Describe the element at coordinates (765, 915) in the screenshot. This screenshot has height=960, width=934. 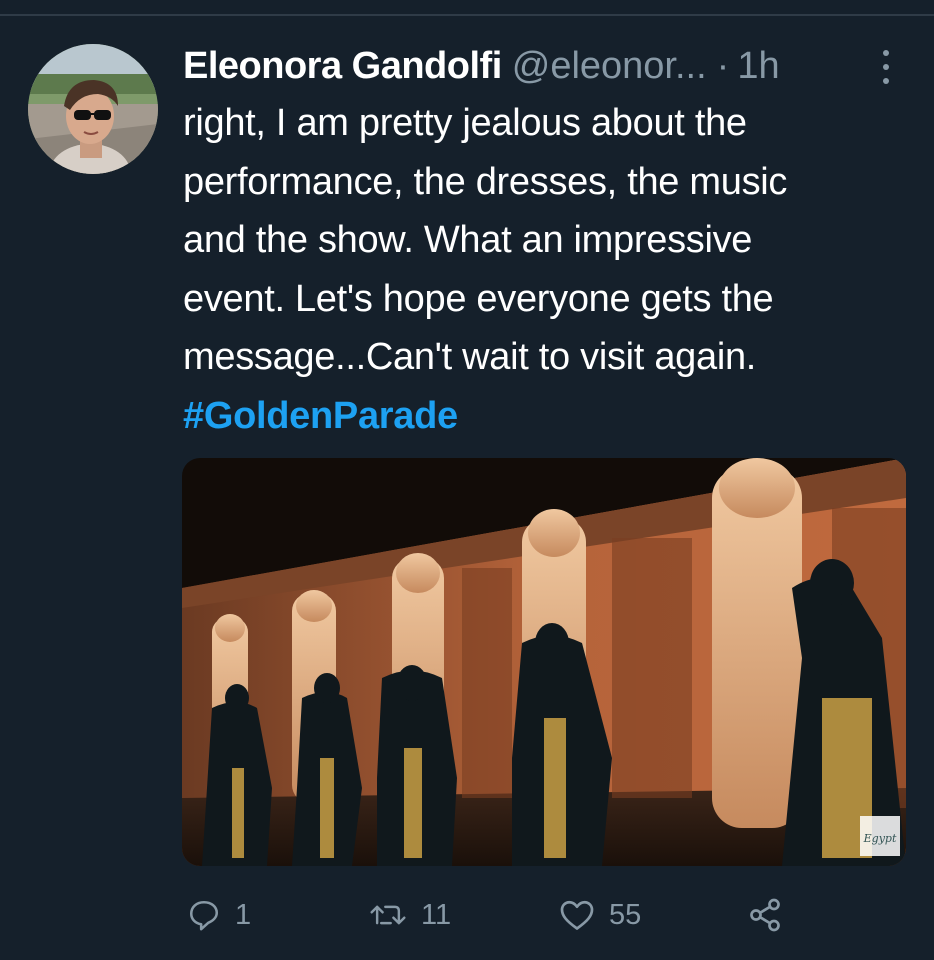
I see `share-icon` at that location.